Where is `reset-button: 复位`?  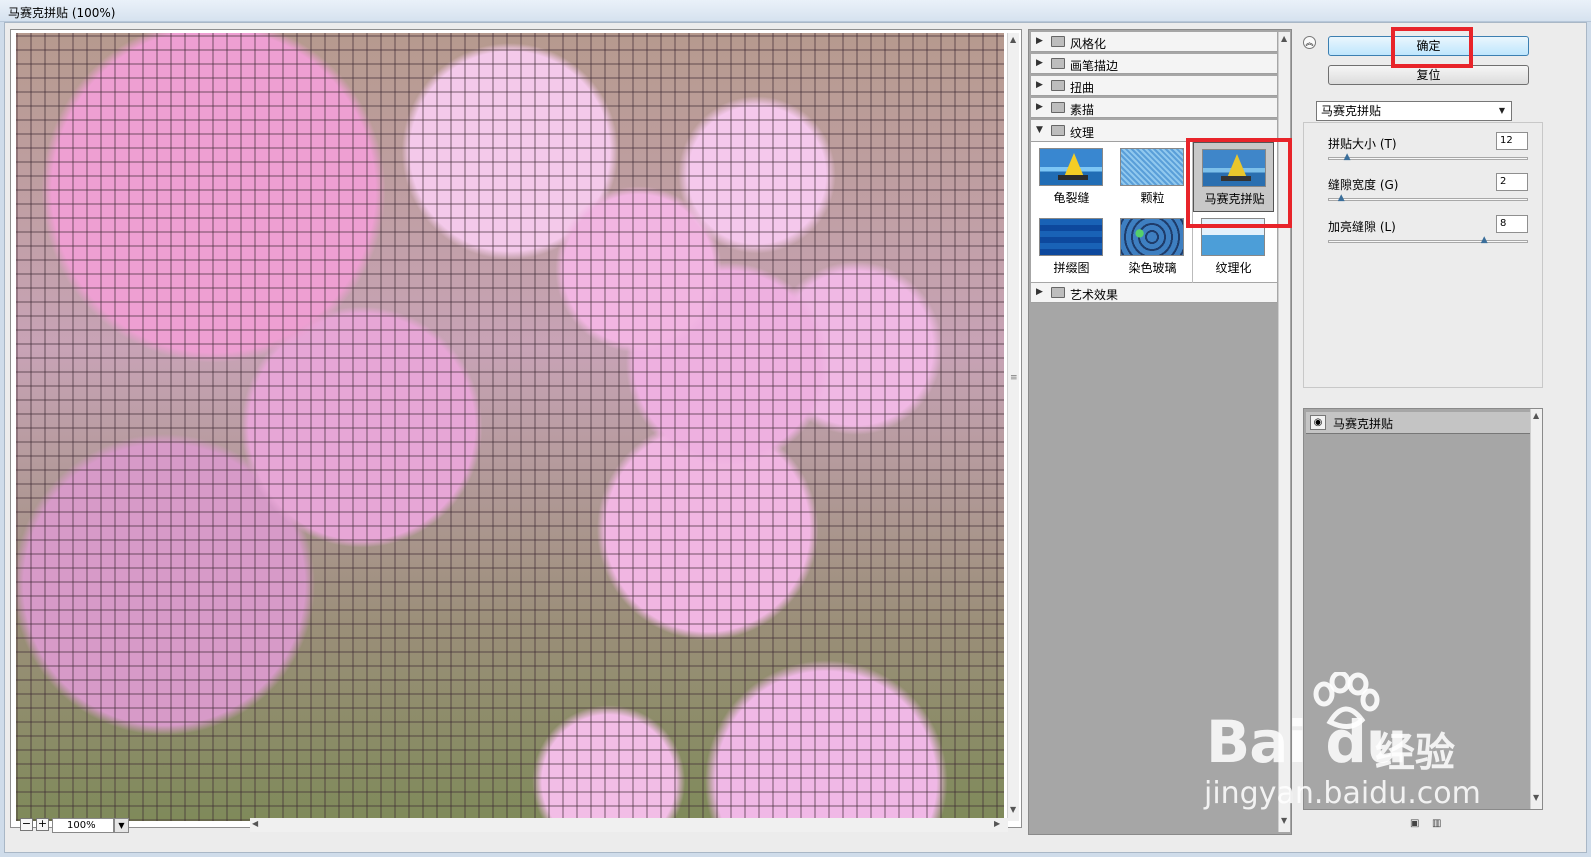
reset-button: 复位 is located at coordinates (1428, 75).